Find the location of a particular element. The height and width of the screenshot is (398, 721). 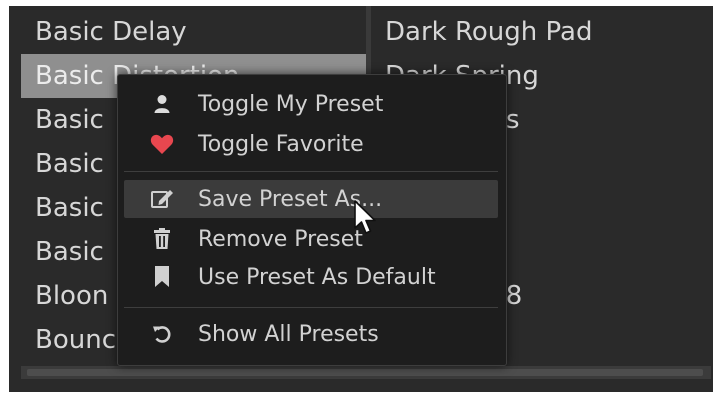

menu-item-label: Show All Presets is located at coordinates (288, 334).